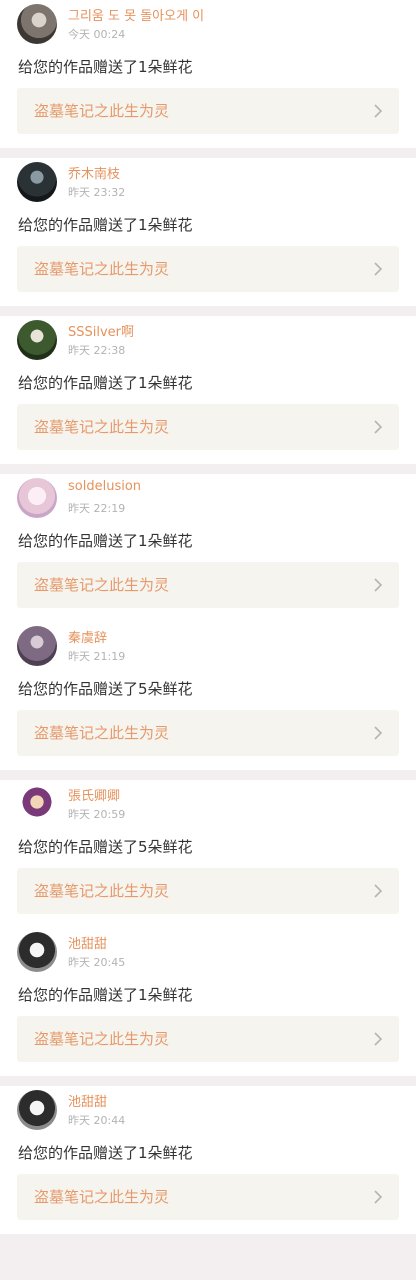  What do you see at coordinates (97, 350) in the screenshot?
I see `timestamp: 昨天 22:38` at bounding box center [97, 350].